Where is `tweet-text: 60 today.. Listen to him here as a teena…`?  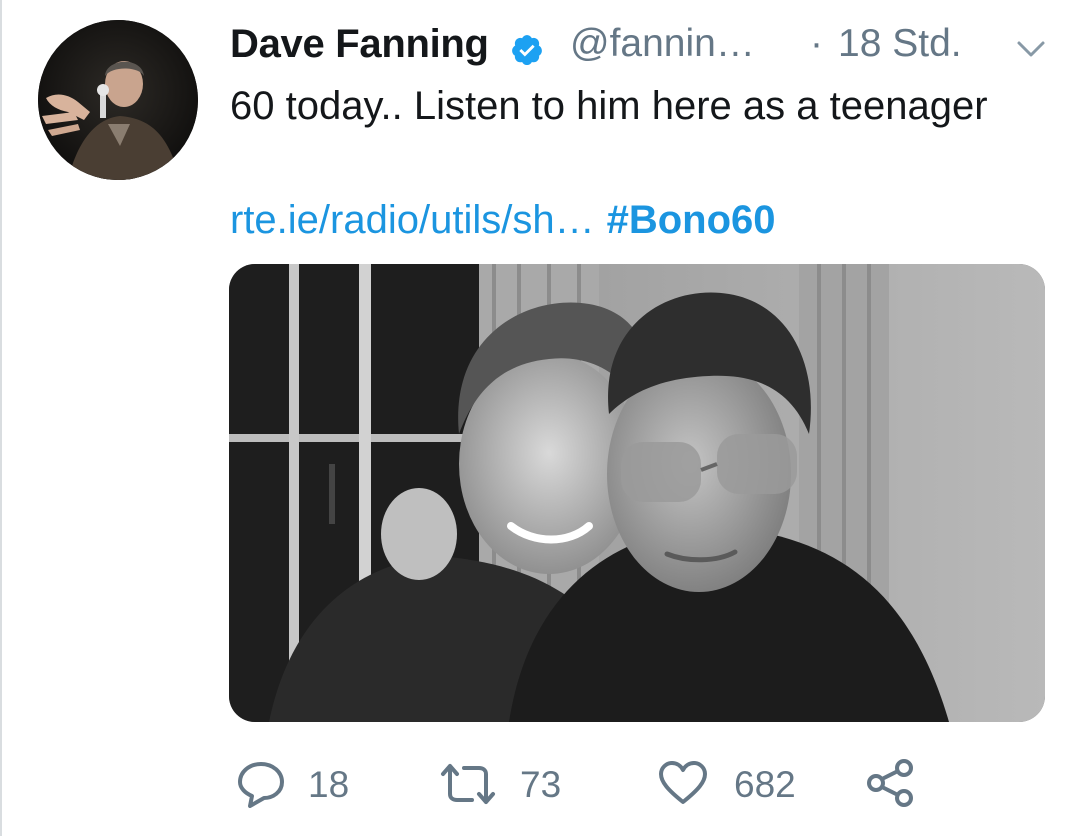 tweet-text: 60 today.. Listen to him here as a teena… is located at coordinates (609, 106).